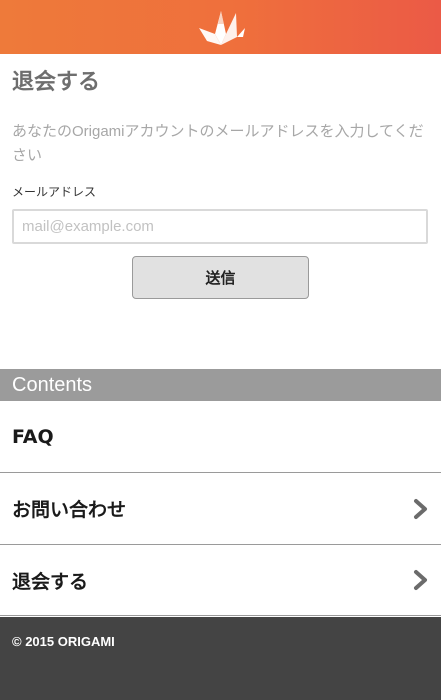 Image resolution: width=441 pixels, height=700 pixels. What do you see at coordinates (63, 641) in the screenshot?
I see `copyright-text: © 2015 ORIGAMI` at bounding box center [63, 641].